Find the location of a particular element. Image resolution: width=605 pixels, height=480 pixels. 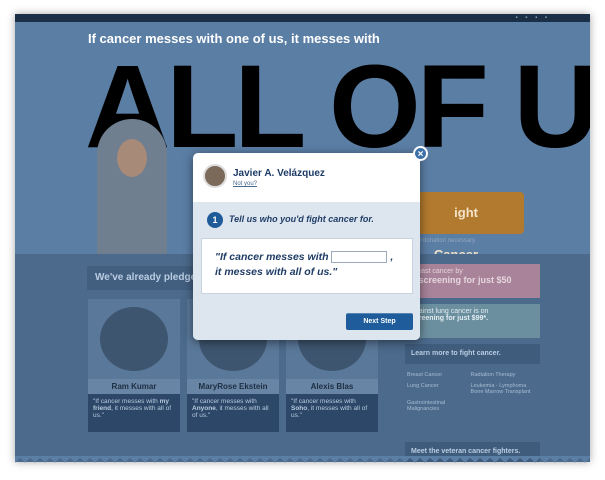

next-step-button: Next Step is located at coordinates (379, 321).